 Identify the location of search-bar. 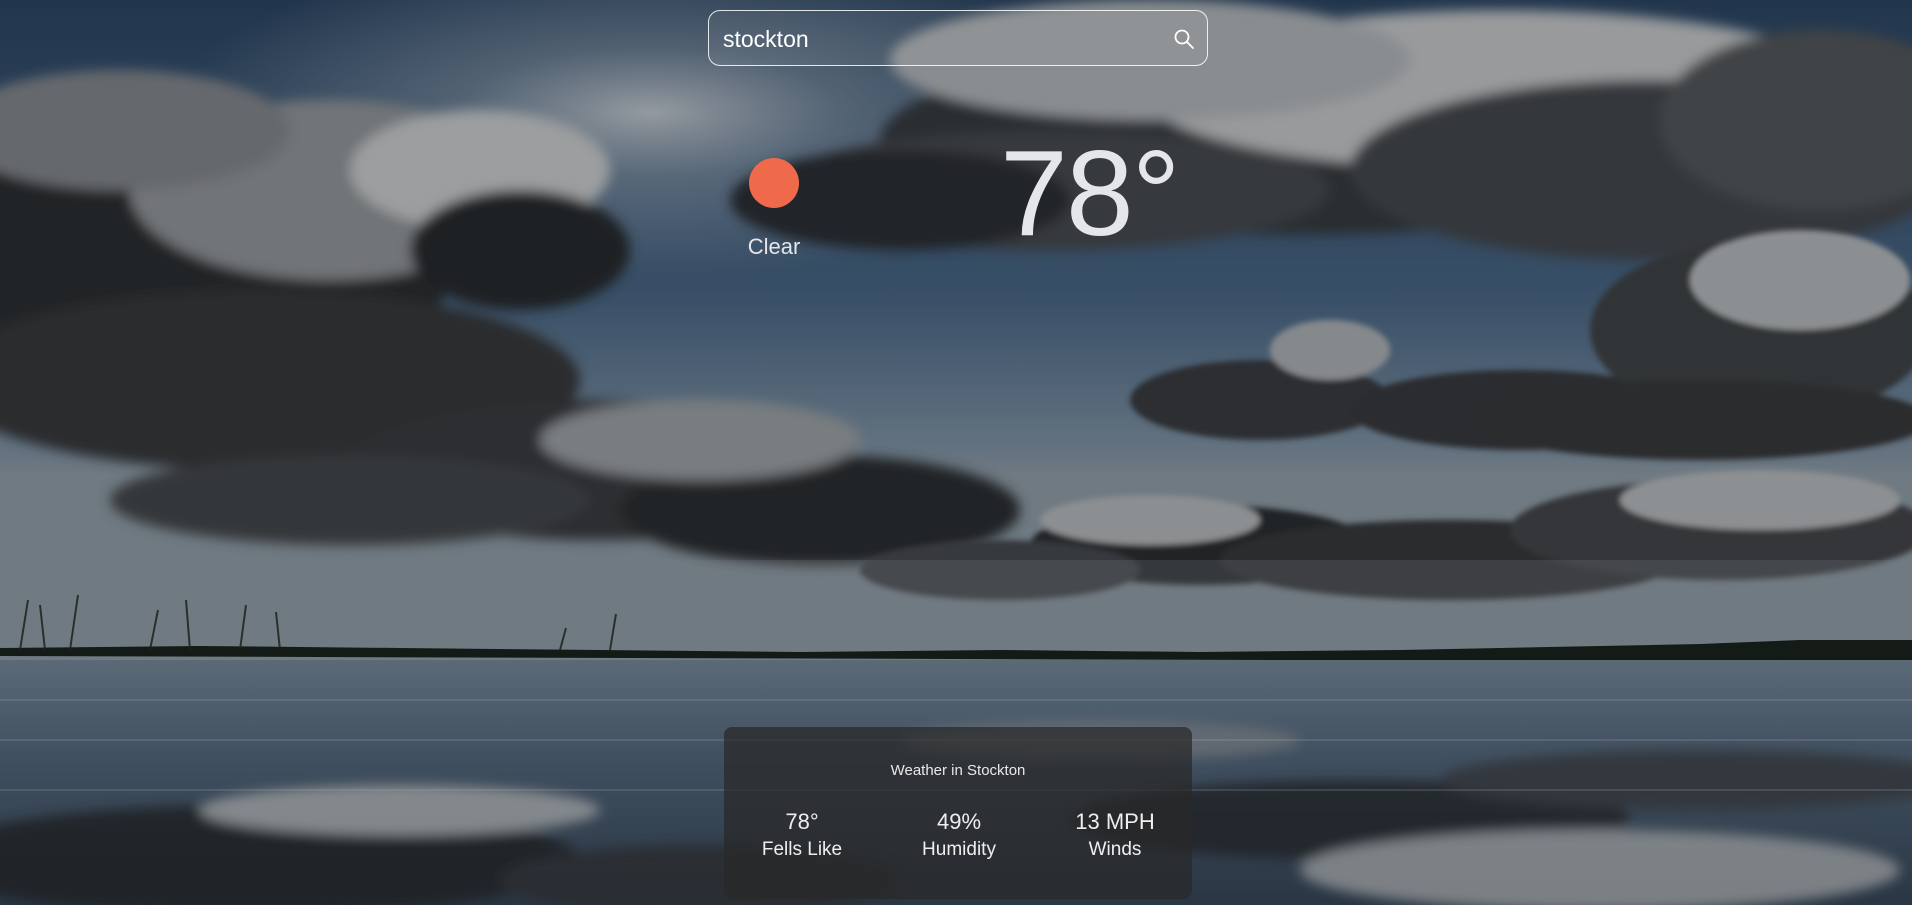
(958, 38).